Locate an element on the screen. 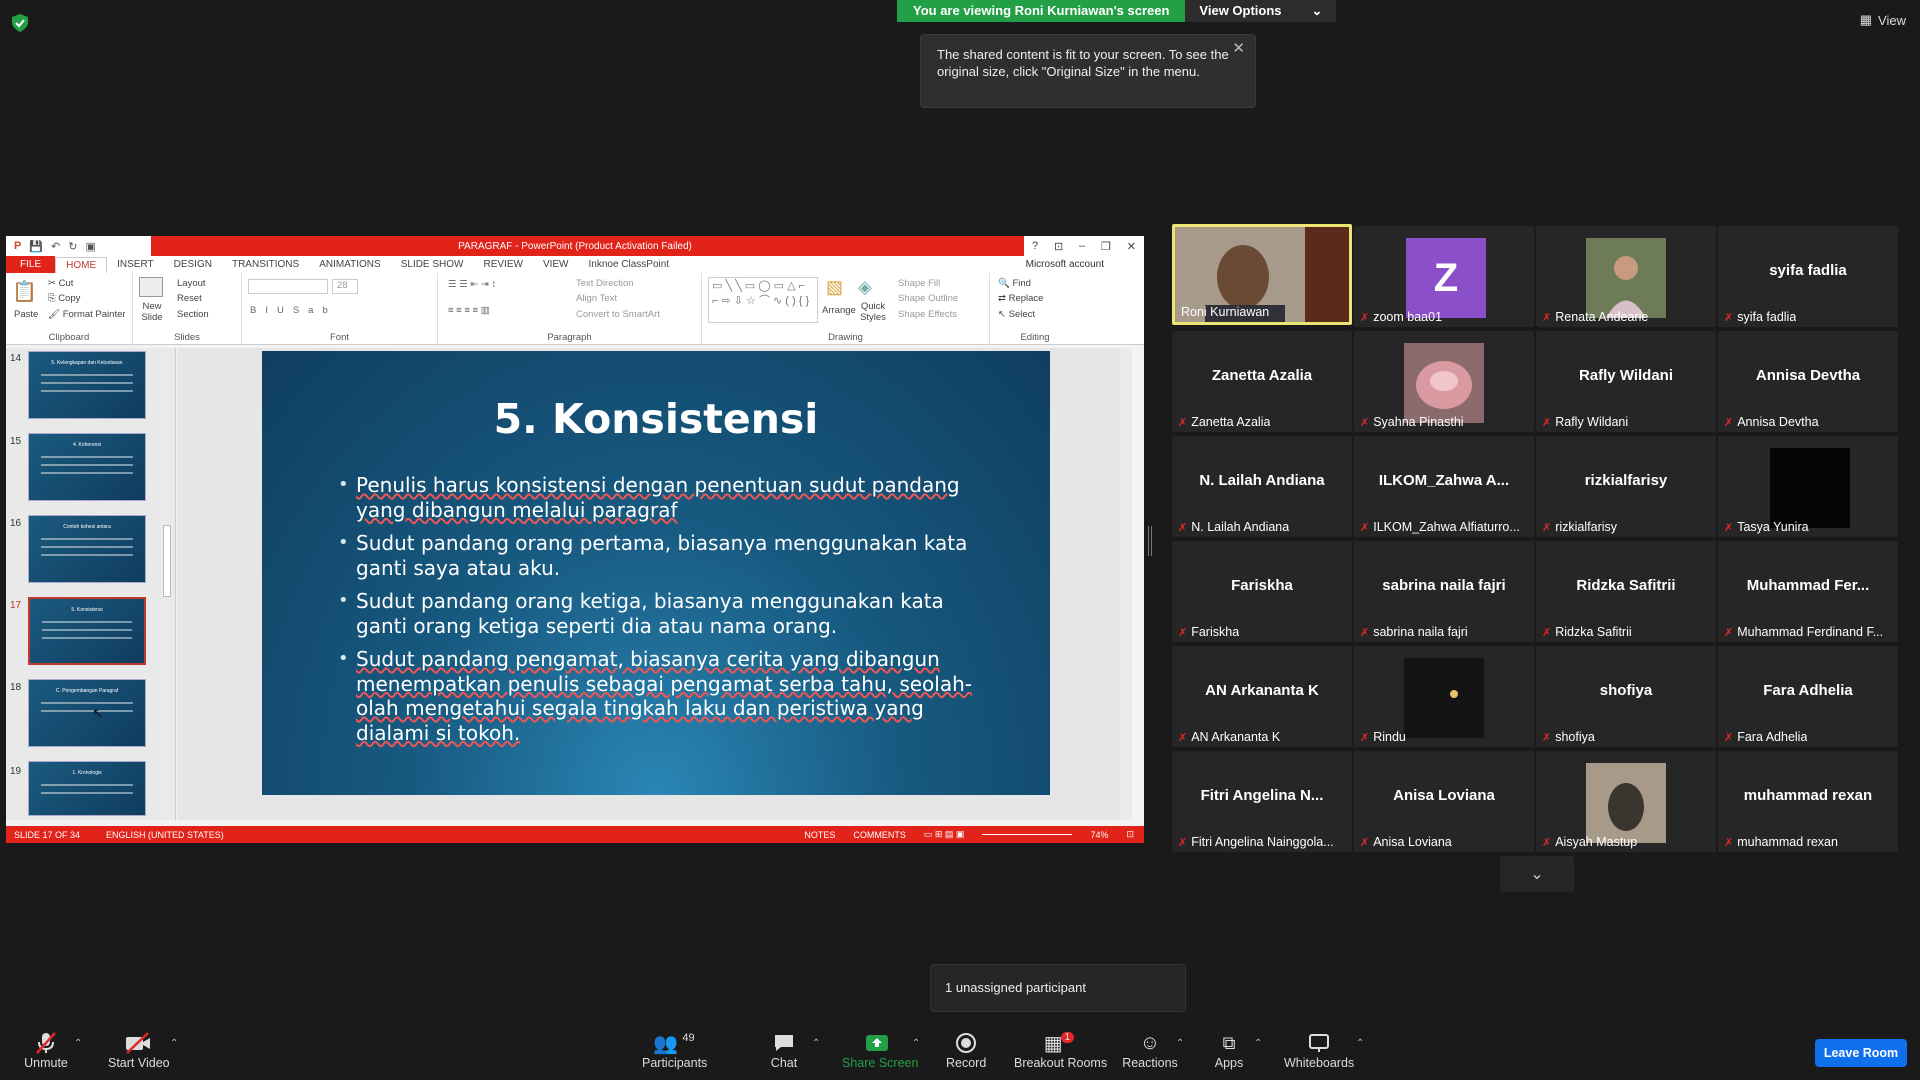  record-button: Record is located at coordinates (966, 1050).